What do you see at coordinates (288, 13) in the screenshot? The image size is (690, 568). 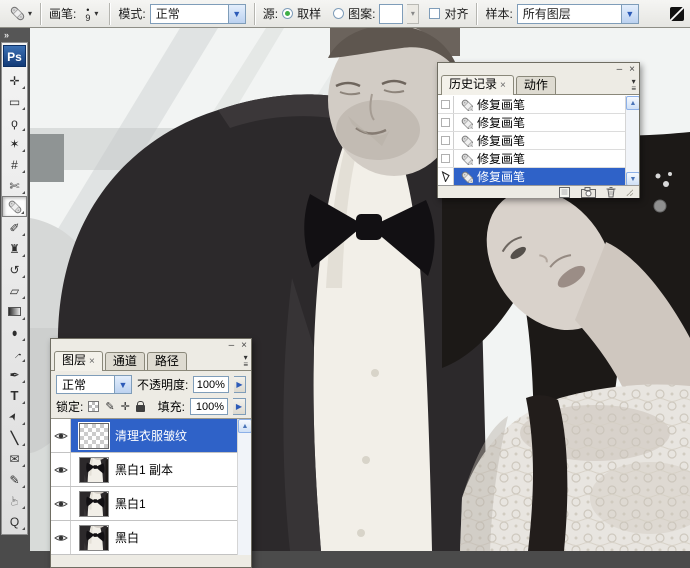 I see `sampled-radio` at bounding box center [288, 13].